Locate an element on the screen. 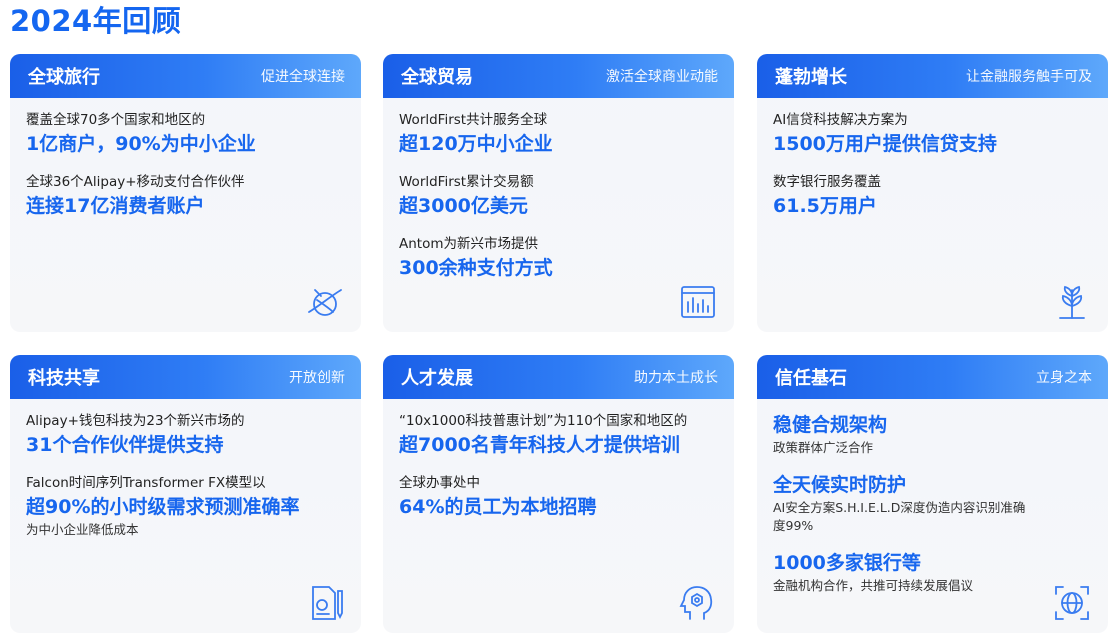  stat-item: 全球办事处中 64%的员工为本地招聘 is located at coordinates (559, 497).